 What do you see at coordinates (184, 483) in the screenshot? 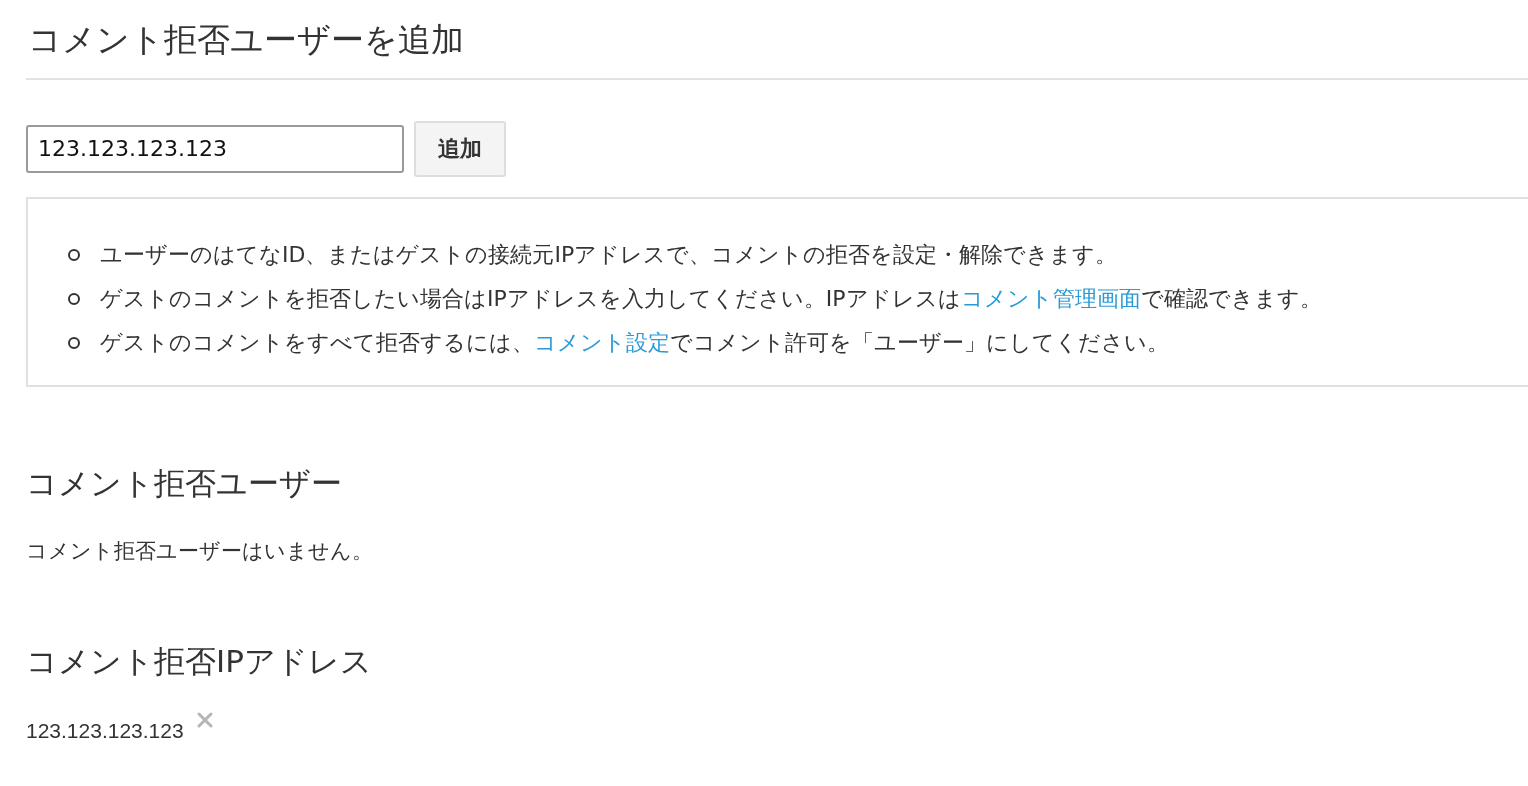
I see `section-title: コメント拒否ユーザー` at bounding box center [184, 483].